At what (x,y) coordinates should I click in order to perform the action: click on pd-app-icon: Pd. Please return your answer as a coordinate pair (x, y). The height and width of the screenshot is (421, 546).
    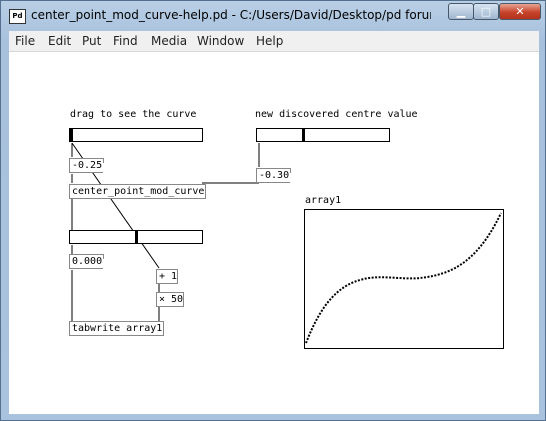
    Looking at the image, I should click on (17, 16).